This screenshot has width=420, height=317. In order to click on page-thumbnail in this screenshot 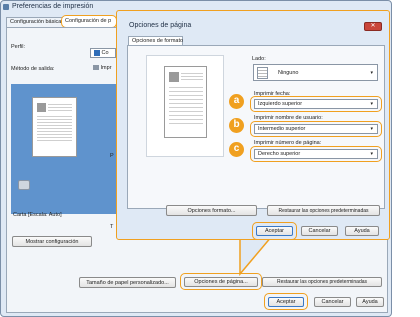, I will do `click(54, 127)`.